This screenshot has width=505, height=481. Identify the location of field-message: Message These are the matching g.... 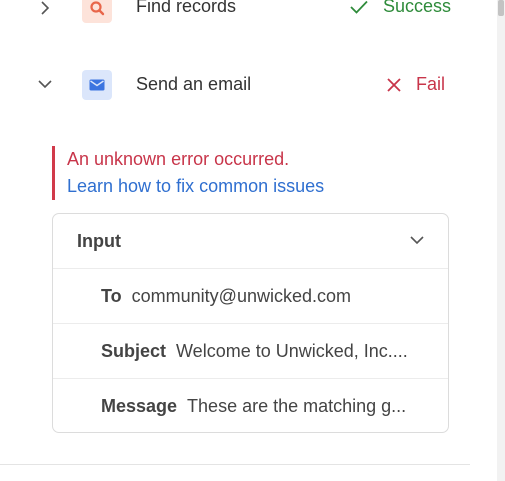
(250, 406).